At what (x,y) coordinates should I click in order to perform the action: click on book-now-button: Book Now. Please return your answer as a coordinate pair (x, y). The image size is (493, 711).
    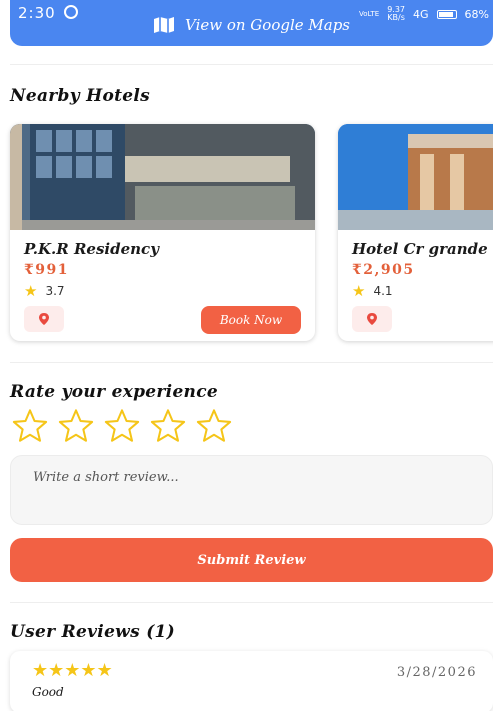
    Looking at the image, I should click on (251, 320).